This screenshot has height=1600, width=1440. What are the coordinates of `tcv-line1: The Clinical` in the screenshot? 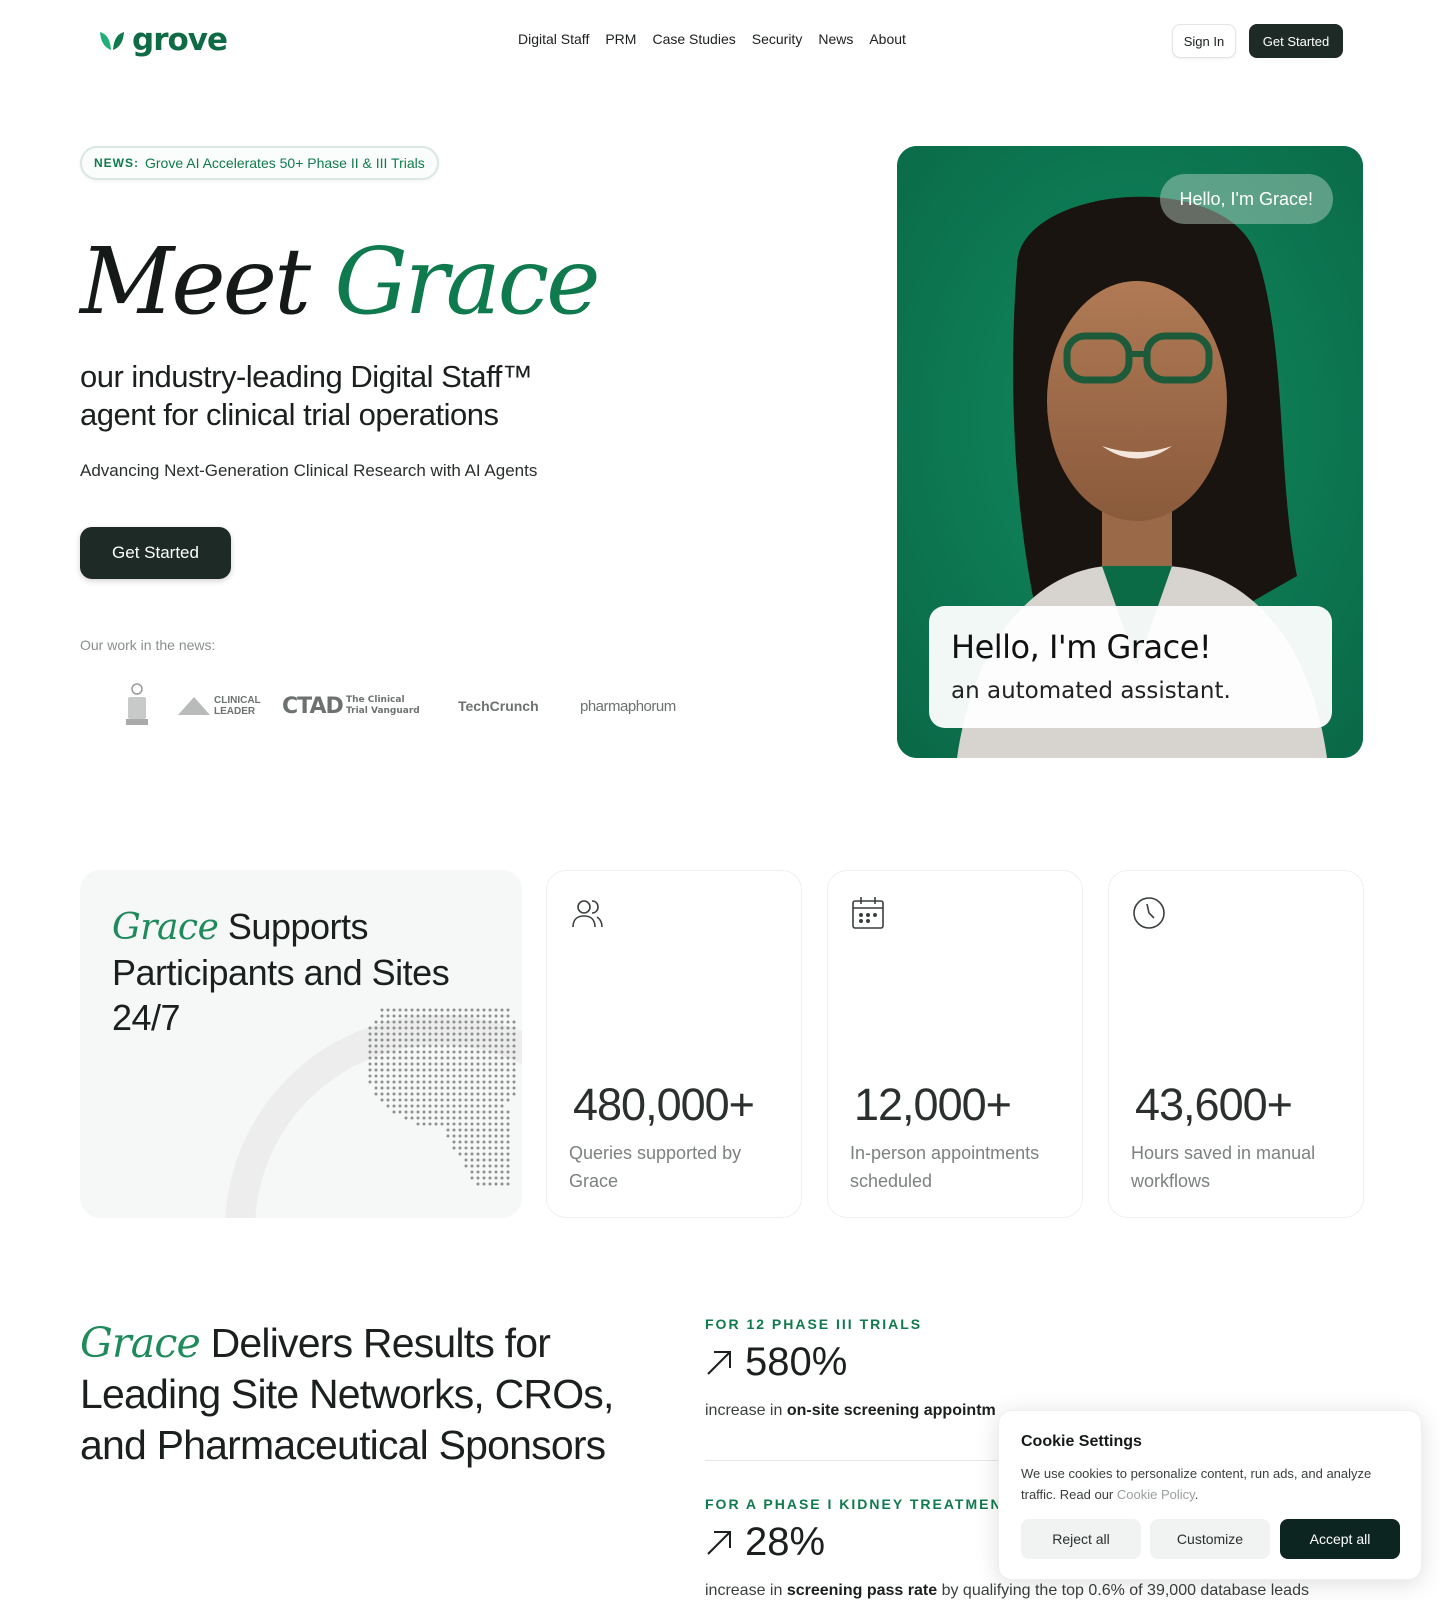 It's located at (375, 700).